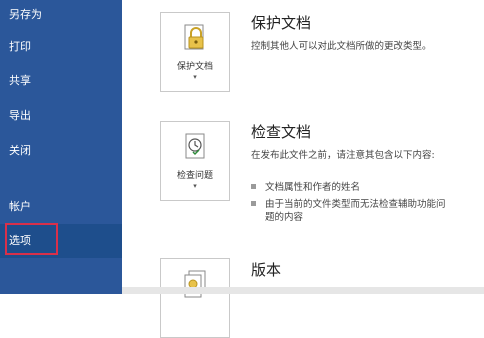 The image size is (484, 338). I want to click on protect-document-button: 保护文档 ▾, so click(195, 52).